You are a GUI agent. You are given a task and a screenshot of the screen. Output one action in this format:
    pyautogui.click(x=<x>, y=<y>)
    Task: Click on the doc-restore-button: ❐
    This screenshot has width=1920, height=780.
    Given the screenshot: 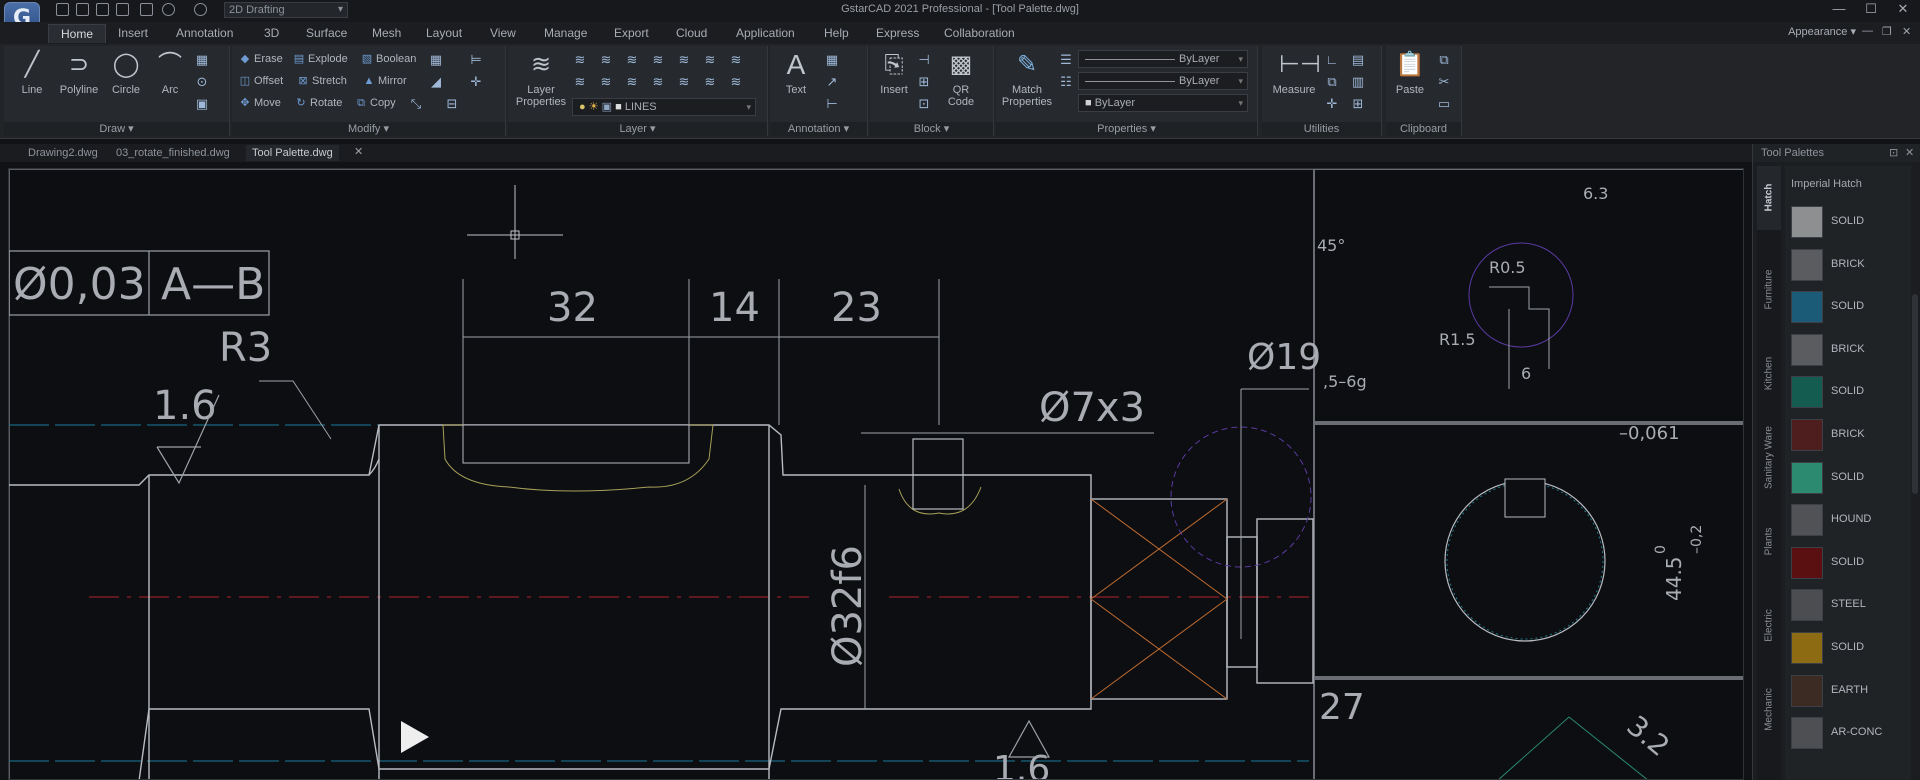 What is the action you would take?
    pyautogui.click(x=1887, y=31)
    